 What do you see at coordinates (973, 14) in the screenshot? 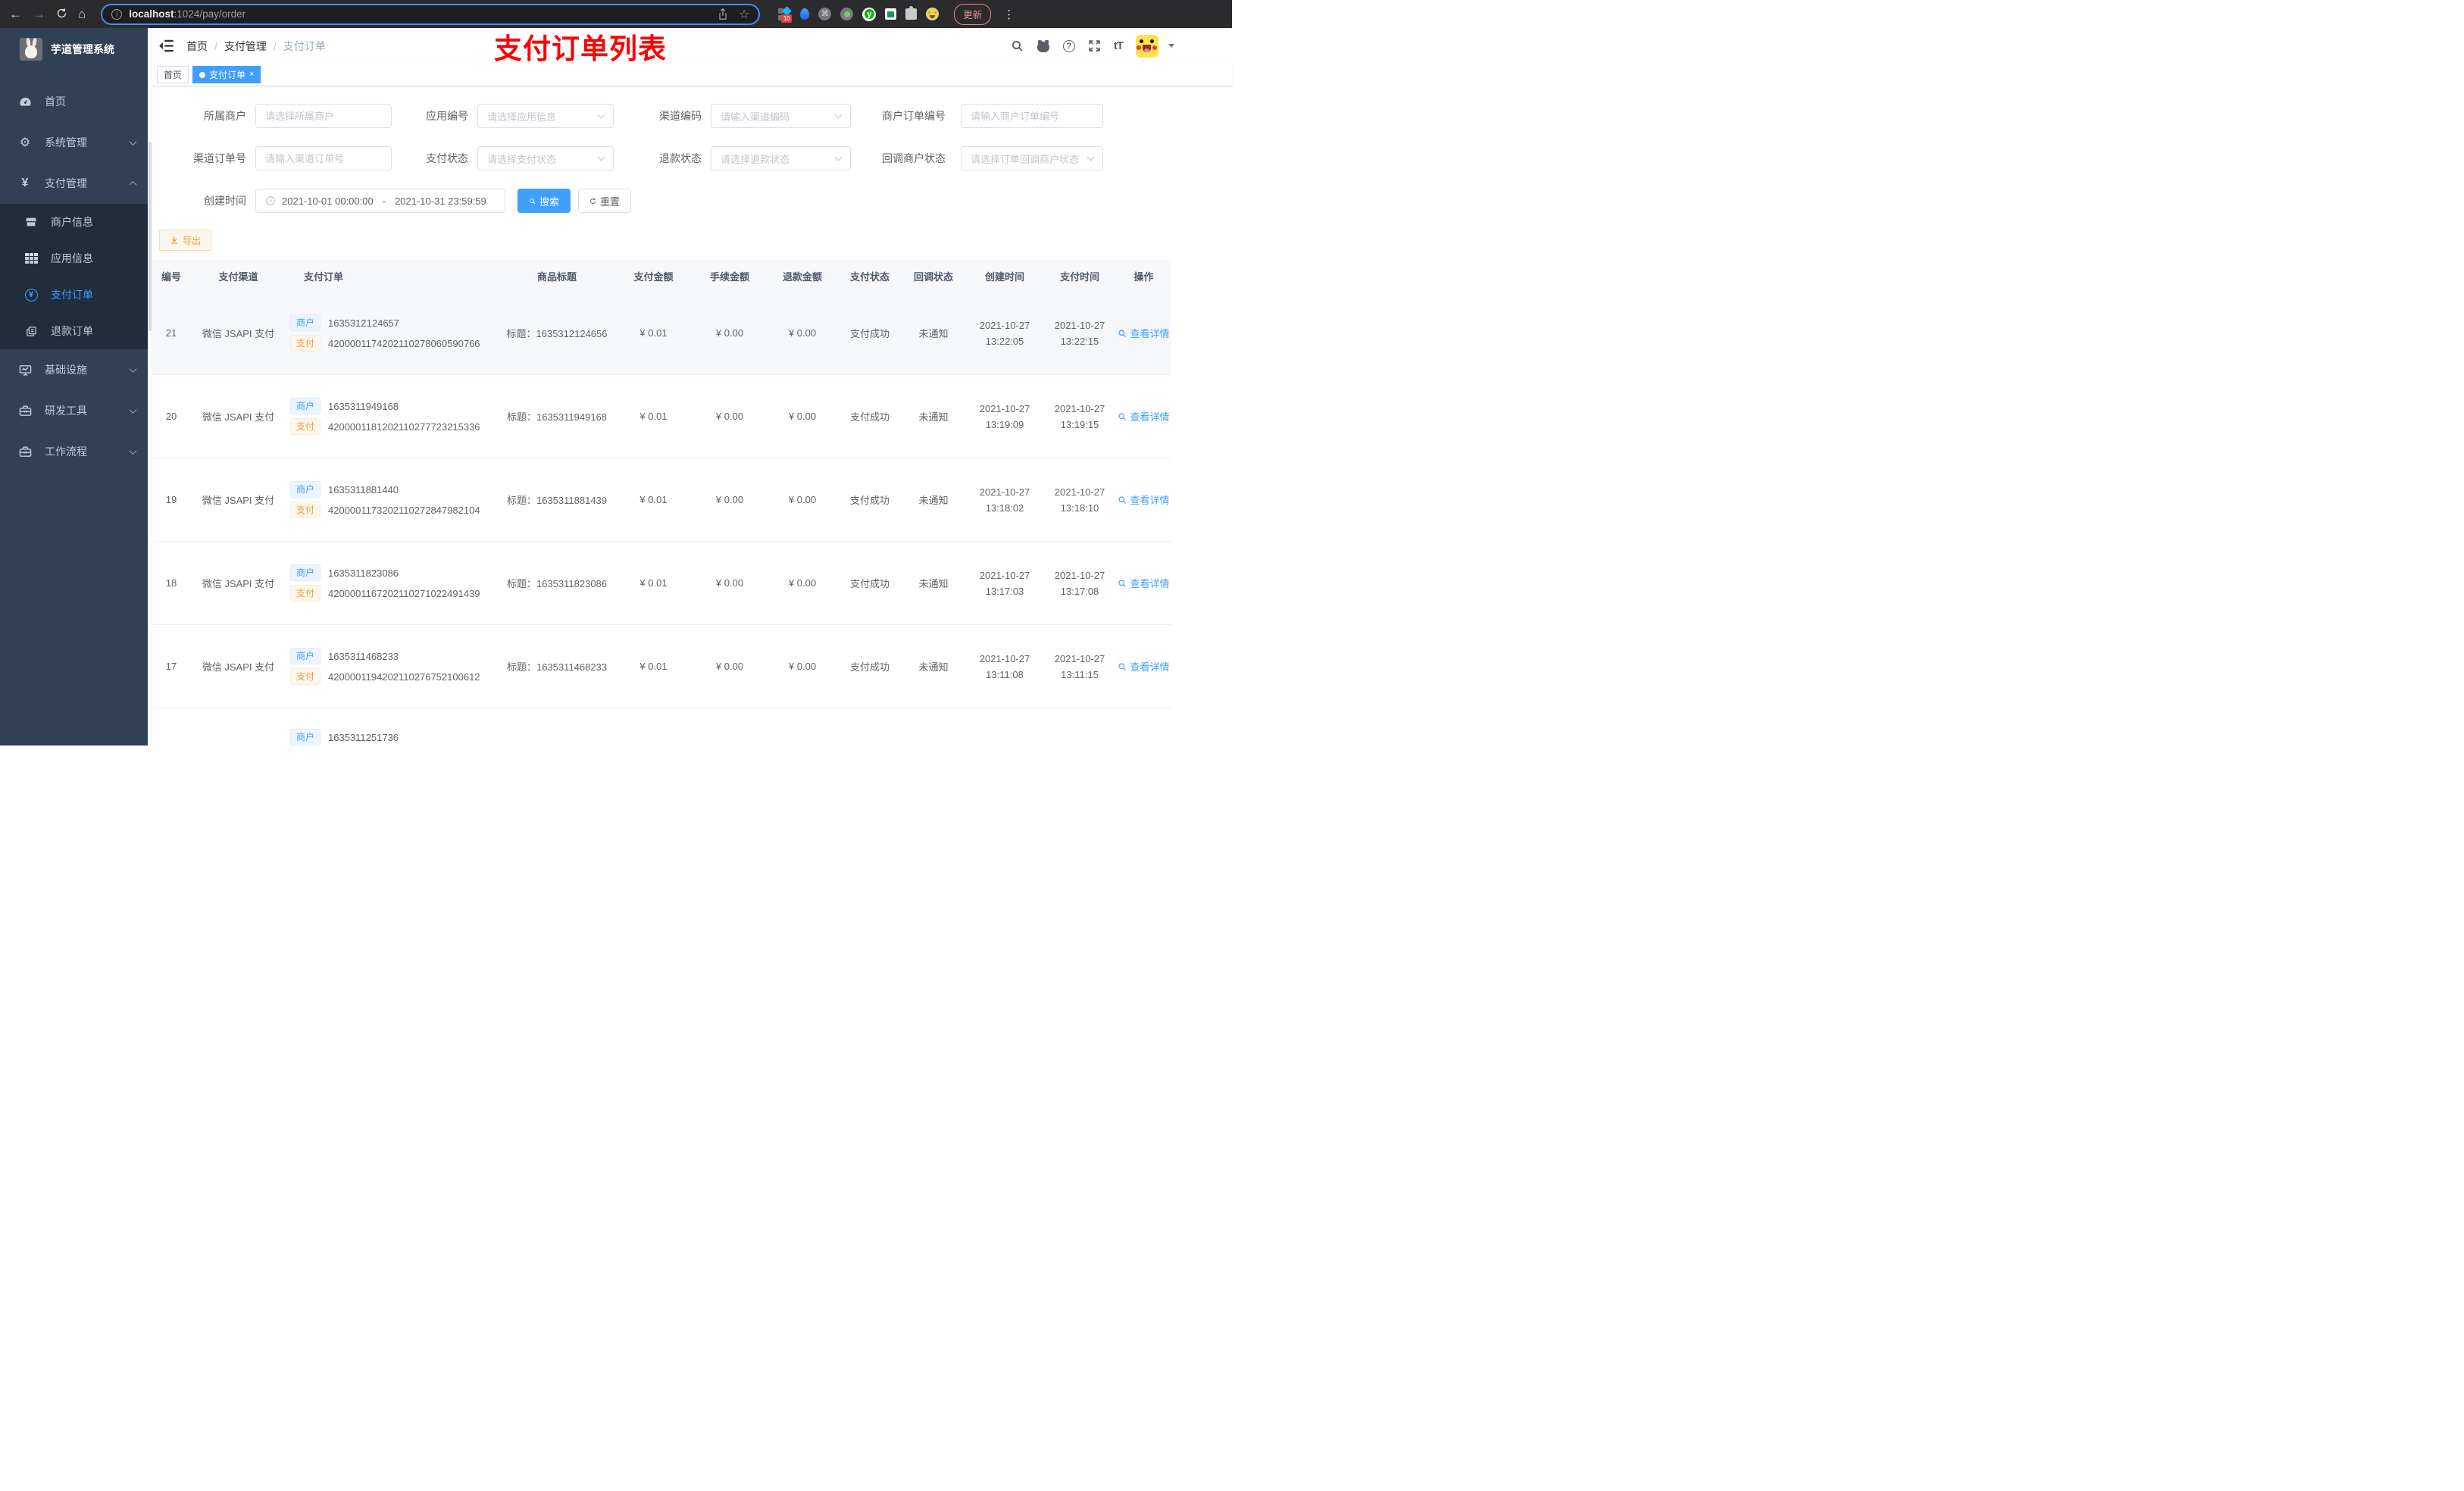
I see `browser-update-button: 更新` at bounding box center [973, 14].